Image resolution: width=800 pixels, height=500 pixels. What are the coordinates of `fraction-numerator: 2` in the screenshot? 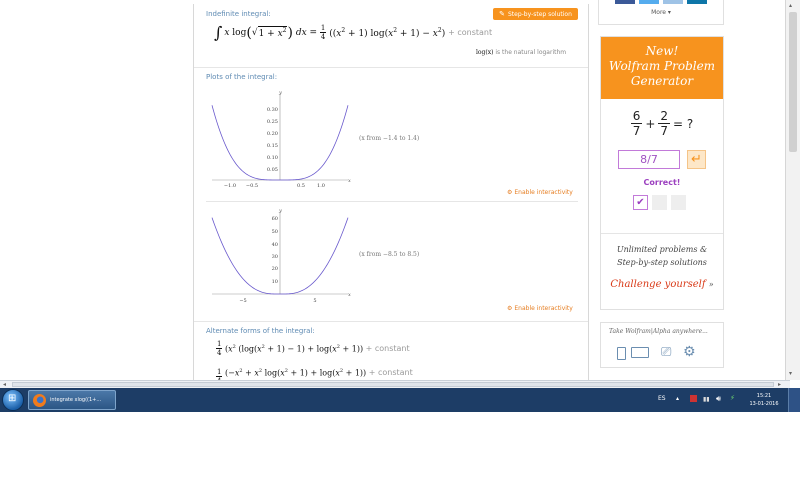 It's located at (664, 116).